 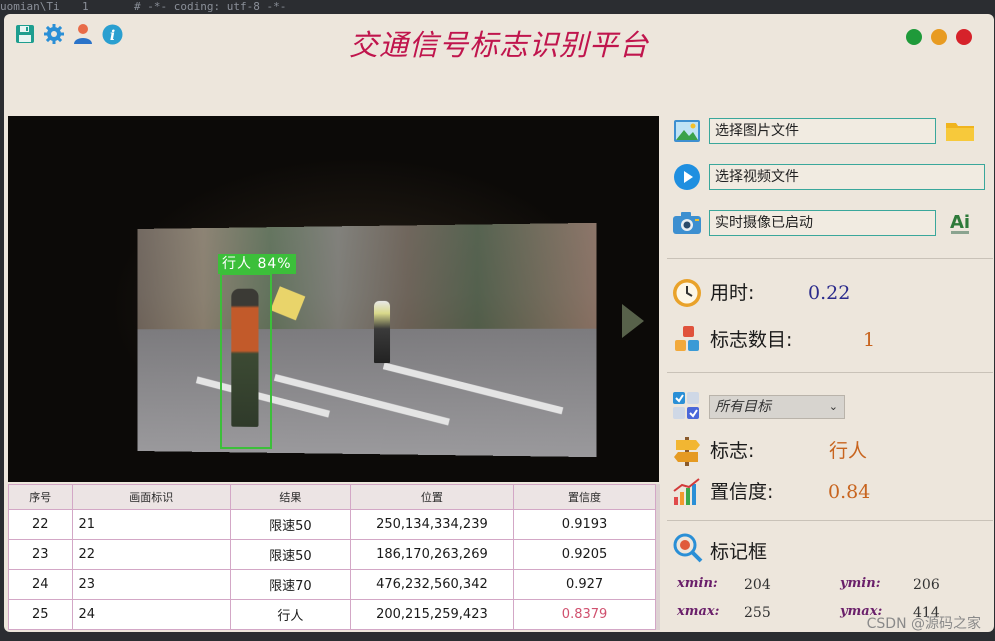 I want to click on minimize-button, so click(x=914, y=37).